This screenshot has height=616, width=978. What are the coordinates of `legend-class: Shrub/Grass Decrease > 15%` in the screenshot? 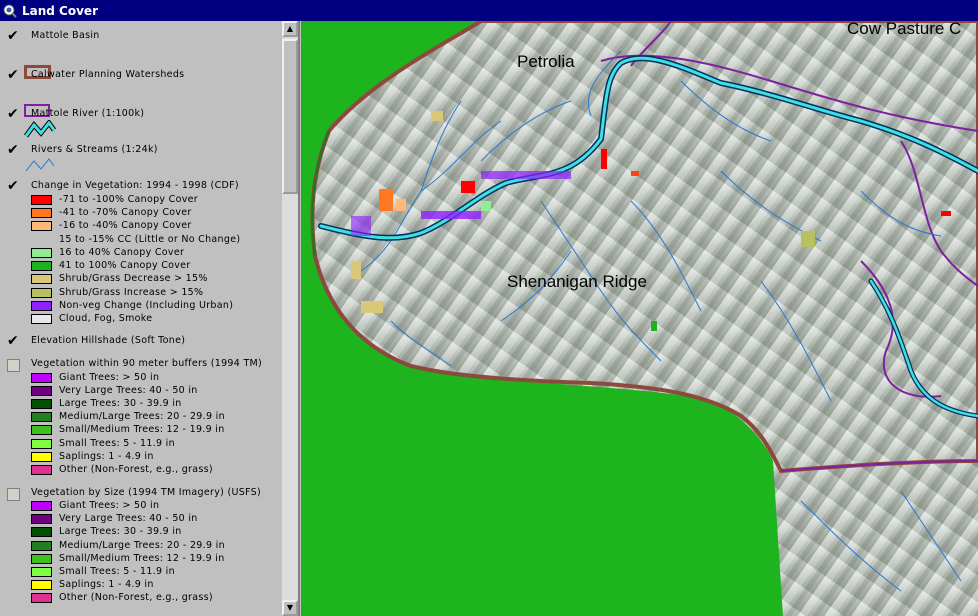 It's located at (119, 279).